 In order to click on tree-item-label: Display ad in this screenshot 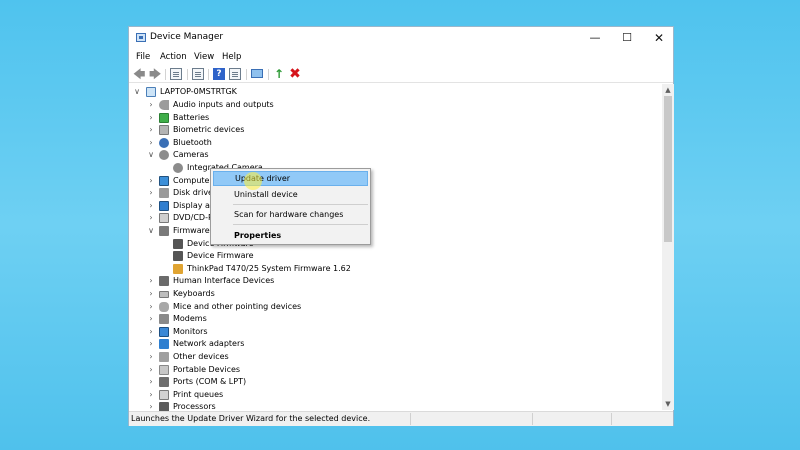, I will do `click(194, 205)`.